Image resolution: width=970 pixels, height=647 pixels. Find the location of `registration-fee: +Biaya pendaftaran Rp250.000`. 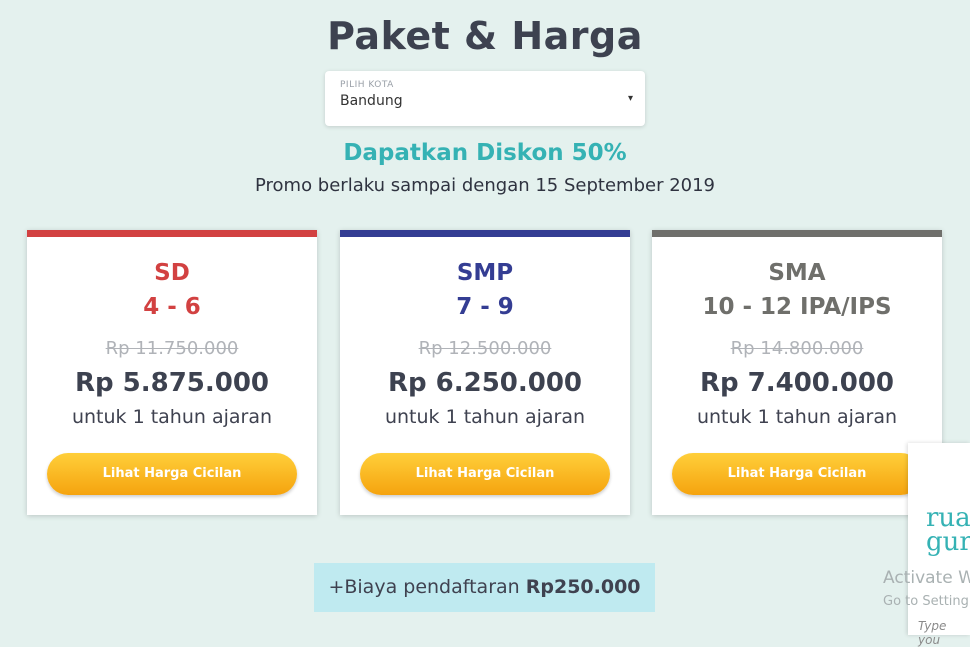

registration-fee: +Biaya pendaftaran Rp250.000 is located at coordinates (484, 587).